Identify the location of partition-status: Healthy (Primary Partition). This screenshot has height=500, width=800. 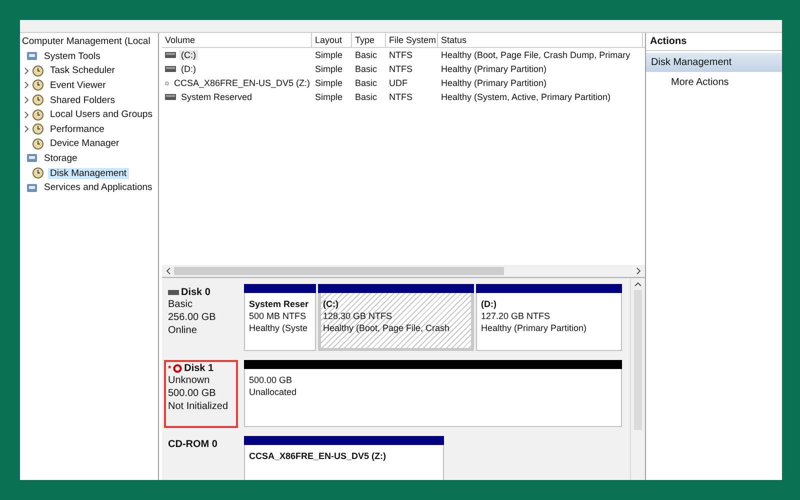
(534, 328).